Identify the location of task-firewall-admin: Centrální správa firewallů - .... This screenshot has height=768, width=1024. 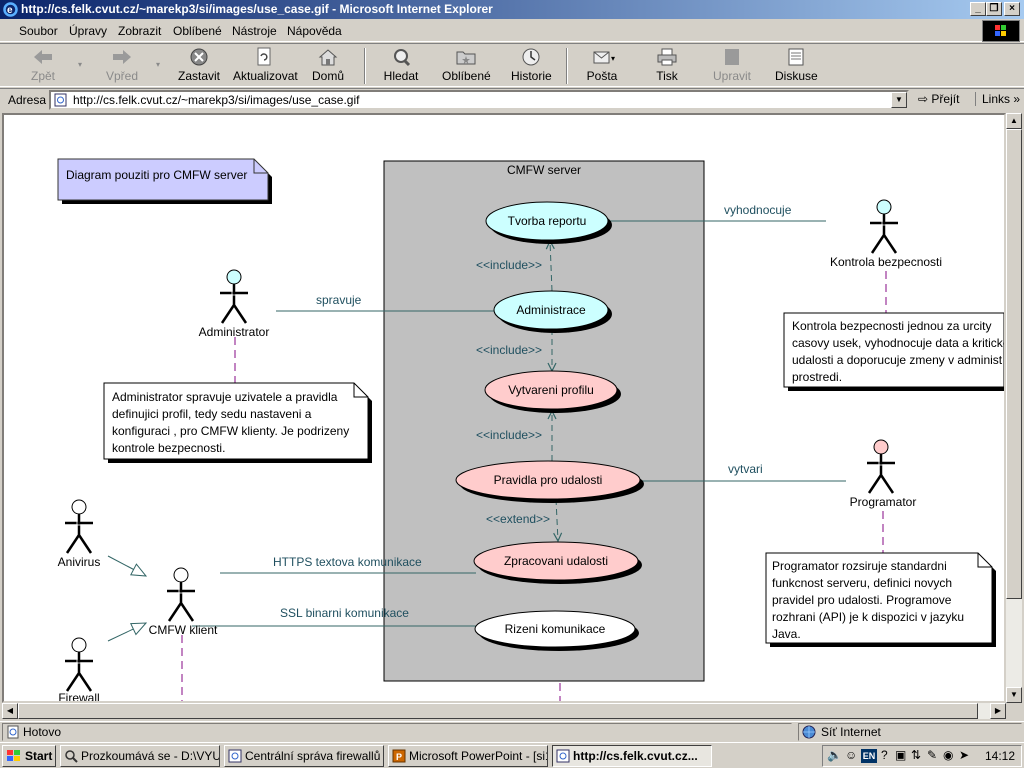
(304, 756).